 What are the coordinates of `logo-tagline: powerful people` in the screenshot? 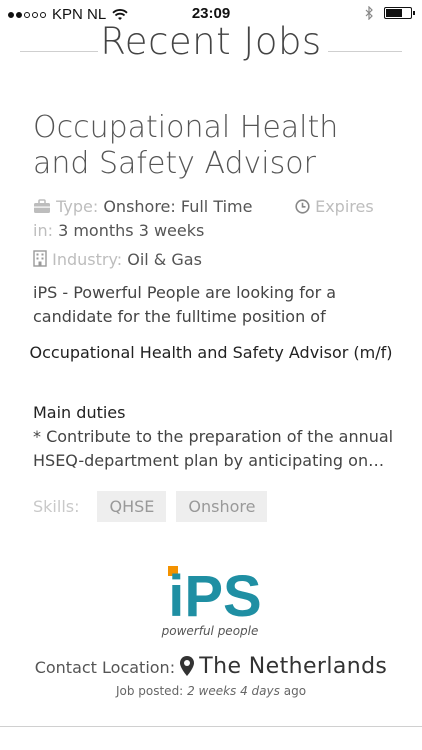 It's located at (210, 631).